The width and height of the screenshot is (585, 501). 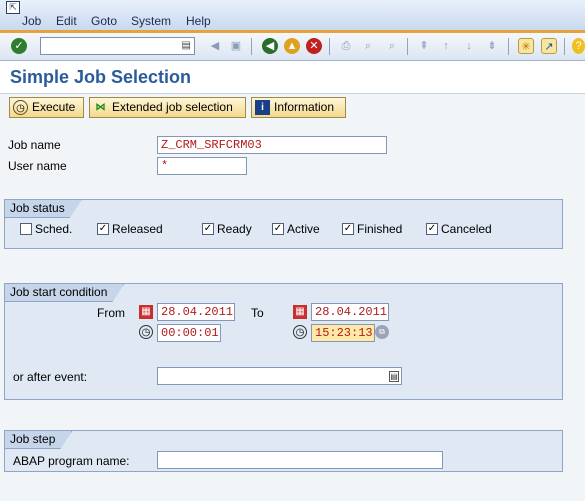 I want to click on event-search-help-icon: ▤, so click(x=394, y=376).